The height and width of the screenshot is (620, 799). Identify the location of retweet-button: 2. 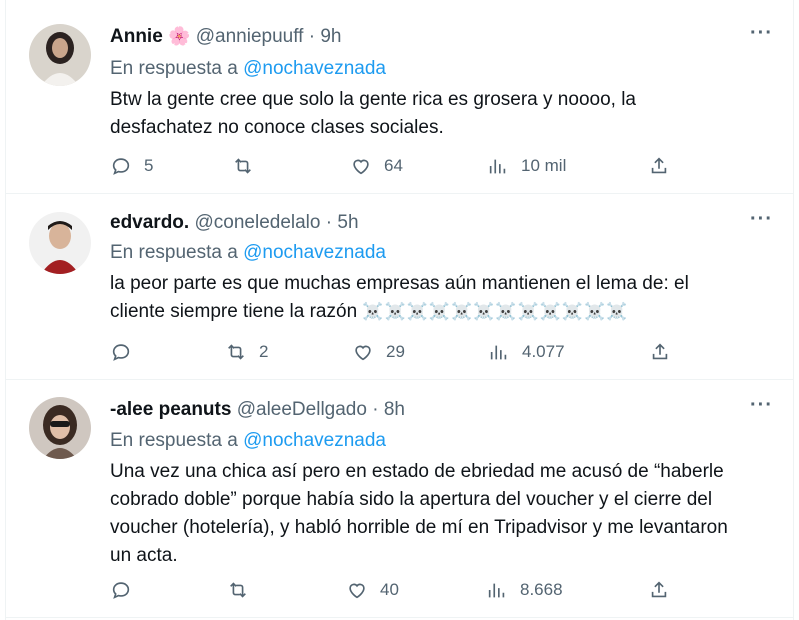
(246, 352).